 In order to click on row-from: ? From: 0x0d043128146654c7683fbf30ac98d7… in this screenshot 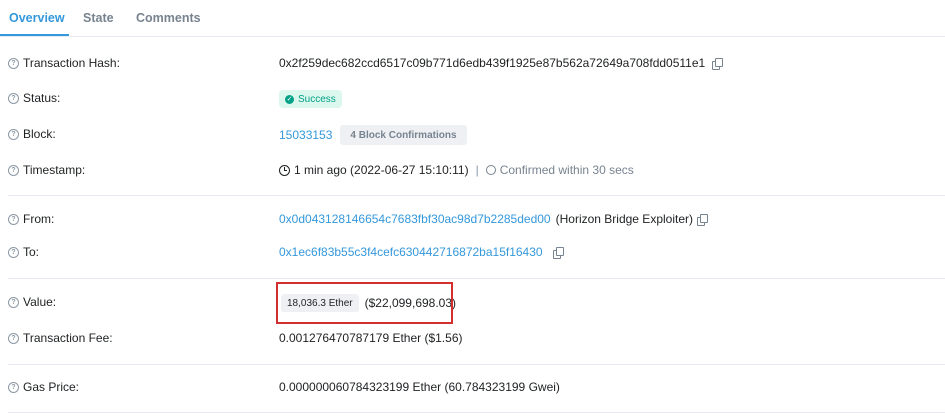, I will do `click(472, 220)`.